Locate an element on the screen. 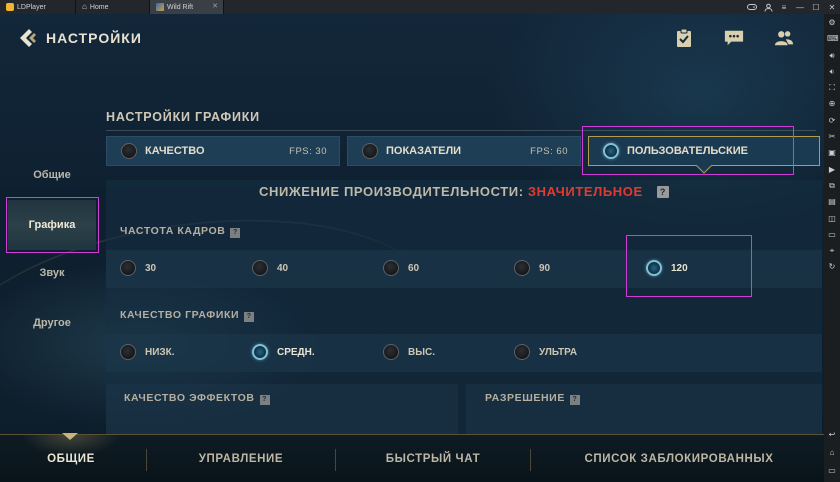 Image resolution: width=840 pixels, height=482 pixels. quality-option-low: НИЗК. is located at coordinates (147, 352).